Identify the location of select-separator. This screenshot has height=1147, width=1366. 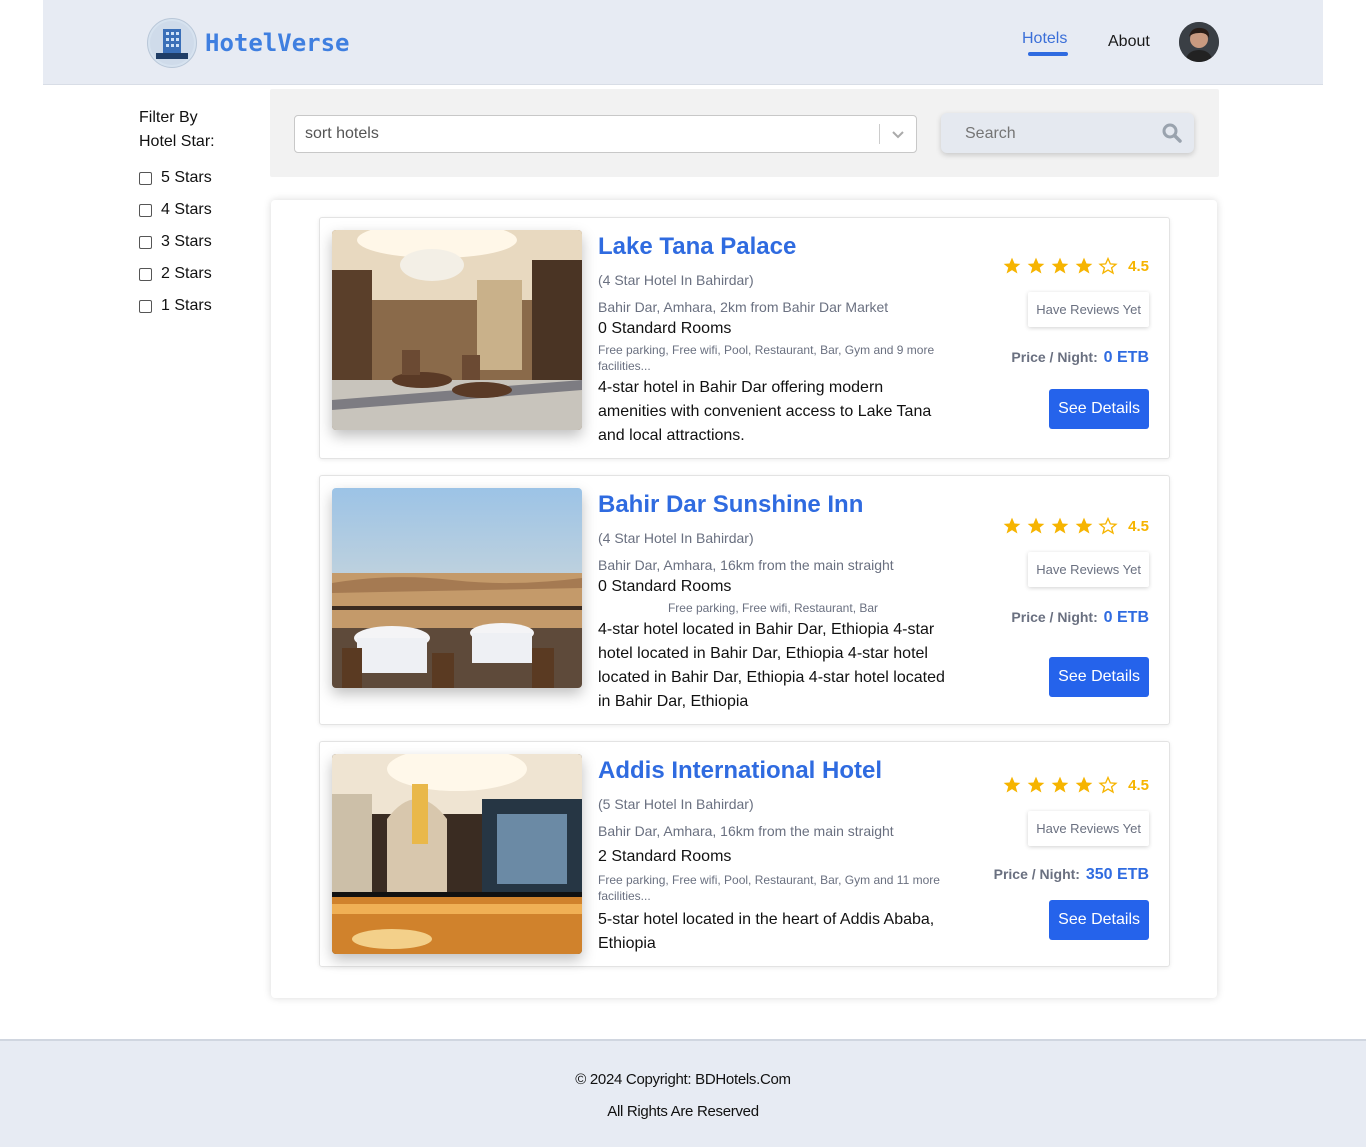
(879, 134).